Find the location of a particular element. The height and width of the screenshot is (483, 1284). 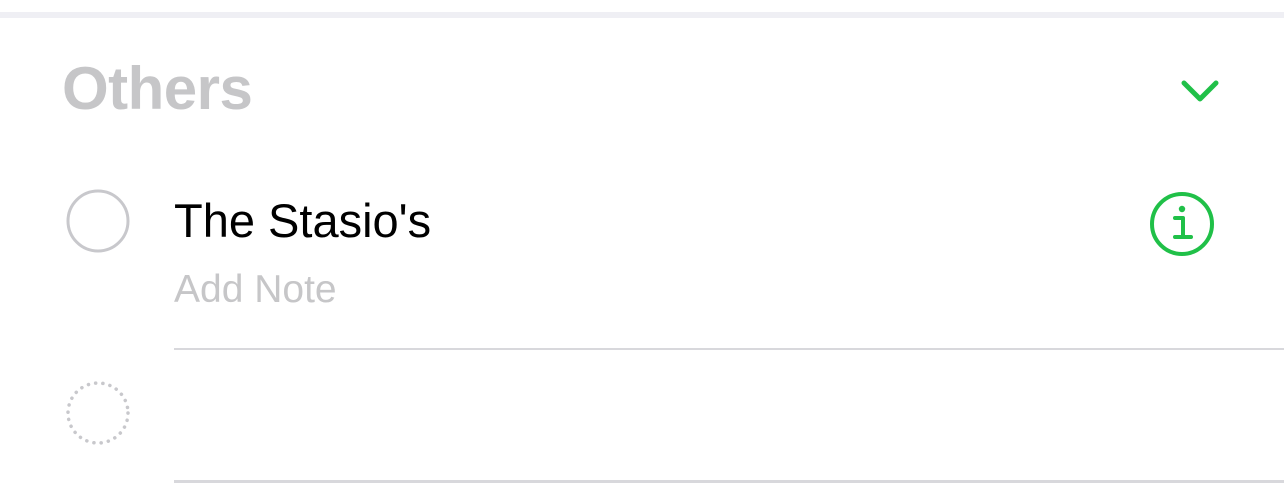

chevron-down-icon is located at coordinates (1200, 91).